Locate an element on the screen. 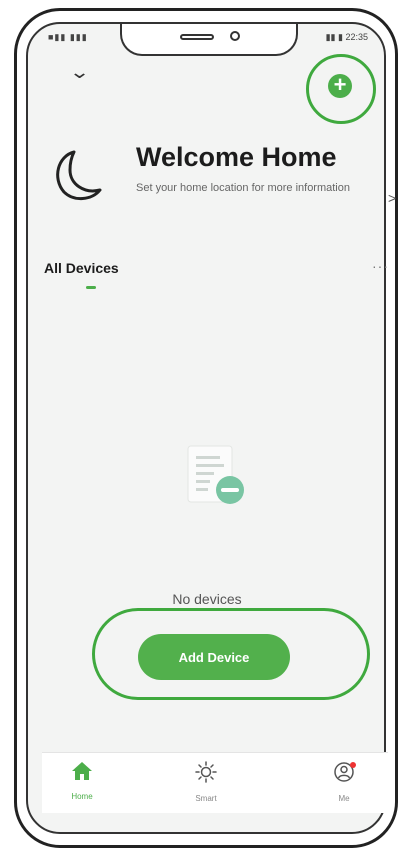  more-icon: ··· is located at coordinates (380, 266).